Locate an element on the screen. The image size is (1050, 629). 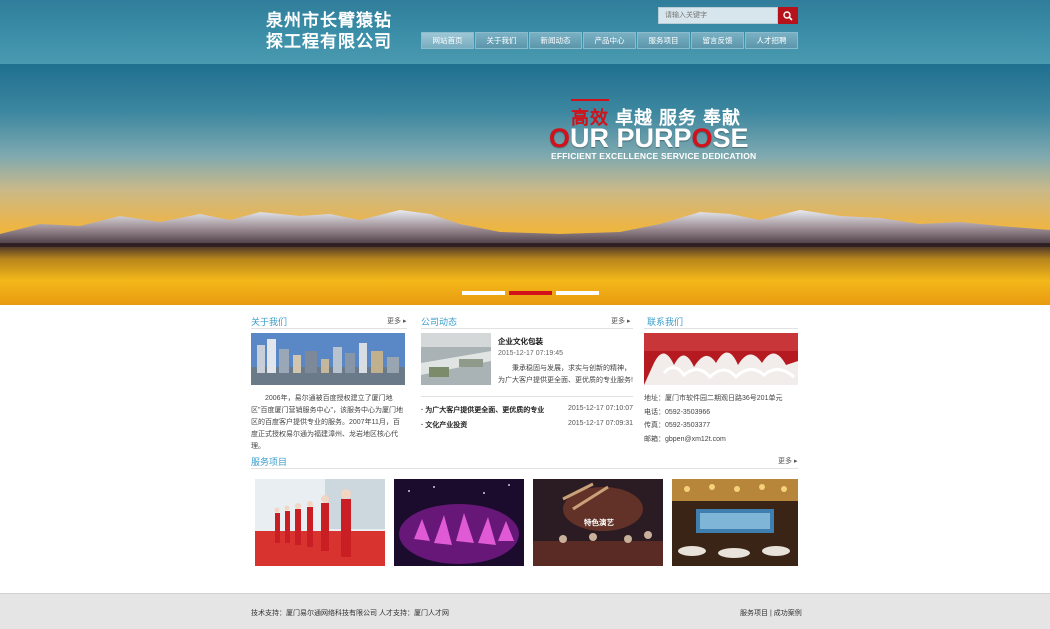
nav-careers: 人才招聘 is located at coordinates (771, 40).